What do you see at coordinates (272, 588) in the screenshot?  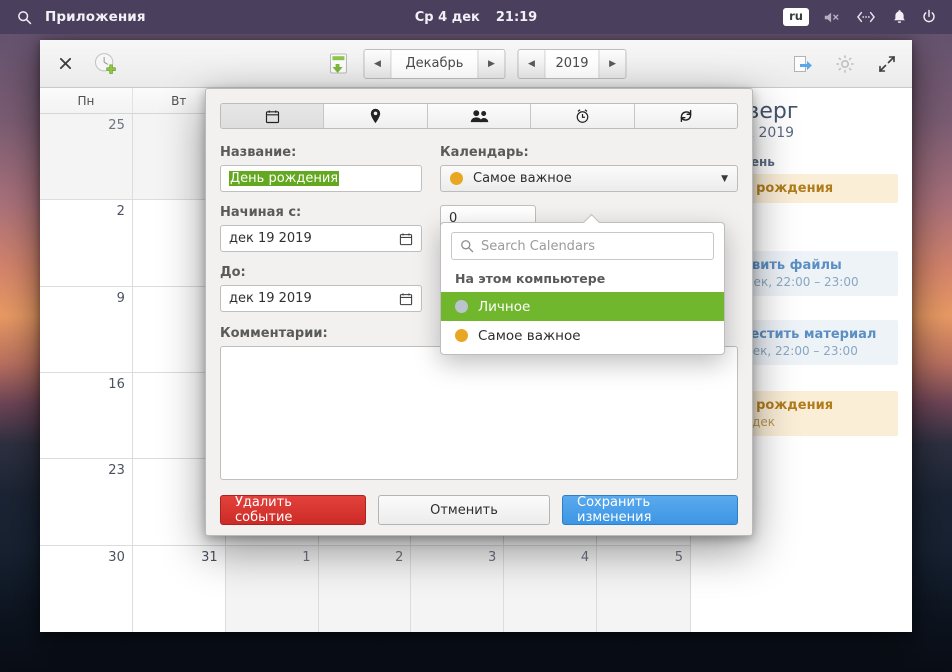 I see `day-cell: 1` at bounding box center [272, 588].